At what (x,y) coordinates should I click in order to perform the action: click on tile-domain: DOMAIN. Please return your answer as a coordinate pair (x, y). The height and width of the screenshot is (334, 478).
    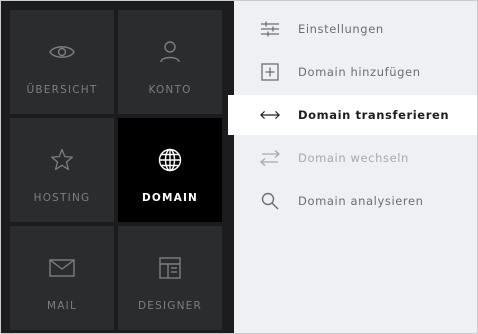
    Looking at the image, I should click on (170, 170).